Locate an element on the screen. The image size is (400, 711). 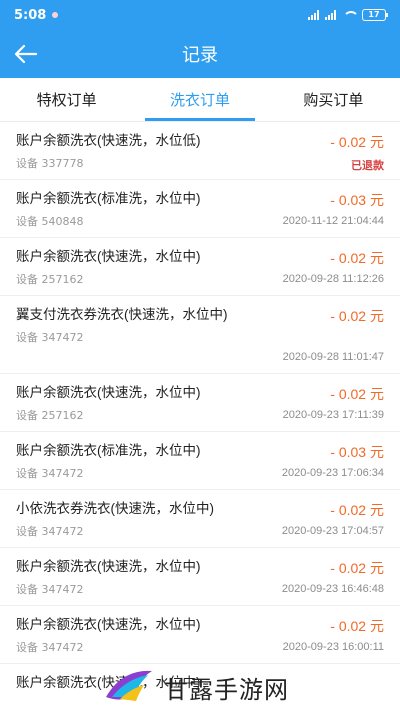
record-time: 2020-09-23 17:04:57 is located at coordinates (332, 531).